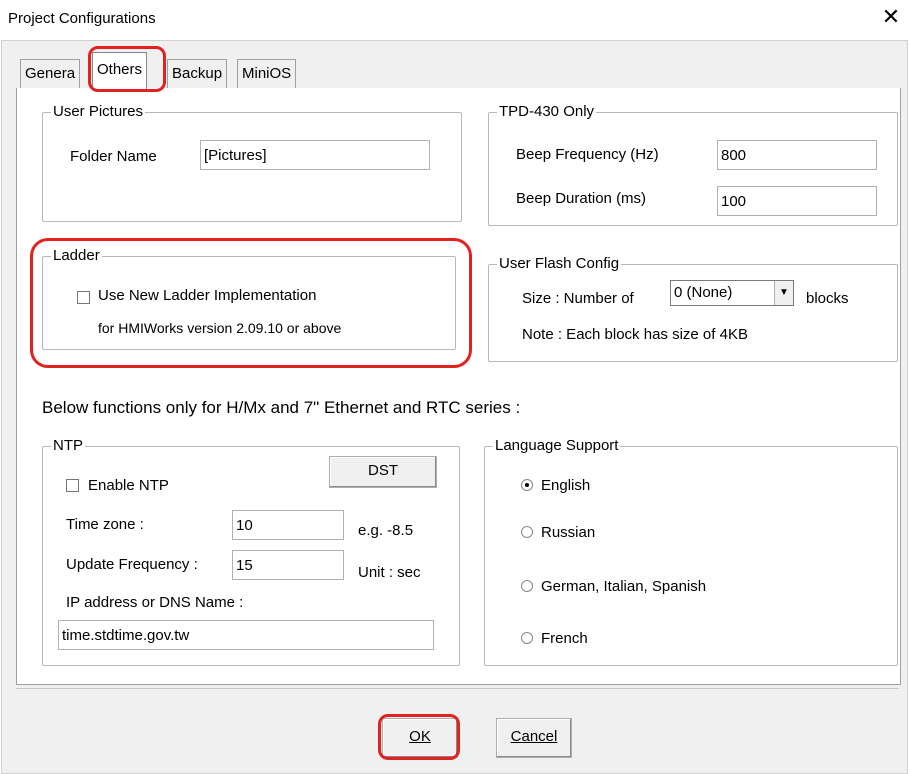 This screenshot has width=909, height=774. I want to click on flash-legend: User Flash Config, so click(559, 263).